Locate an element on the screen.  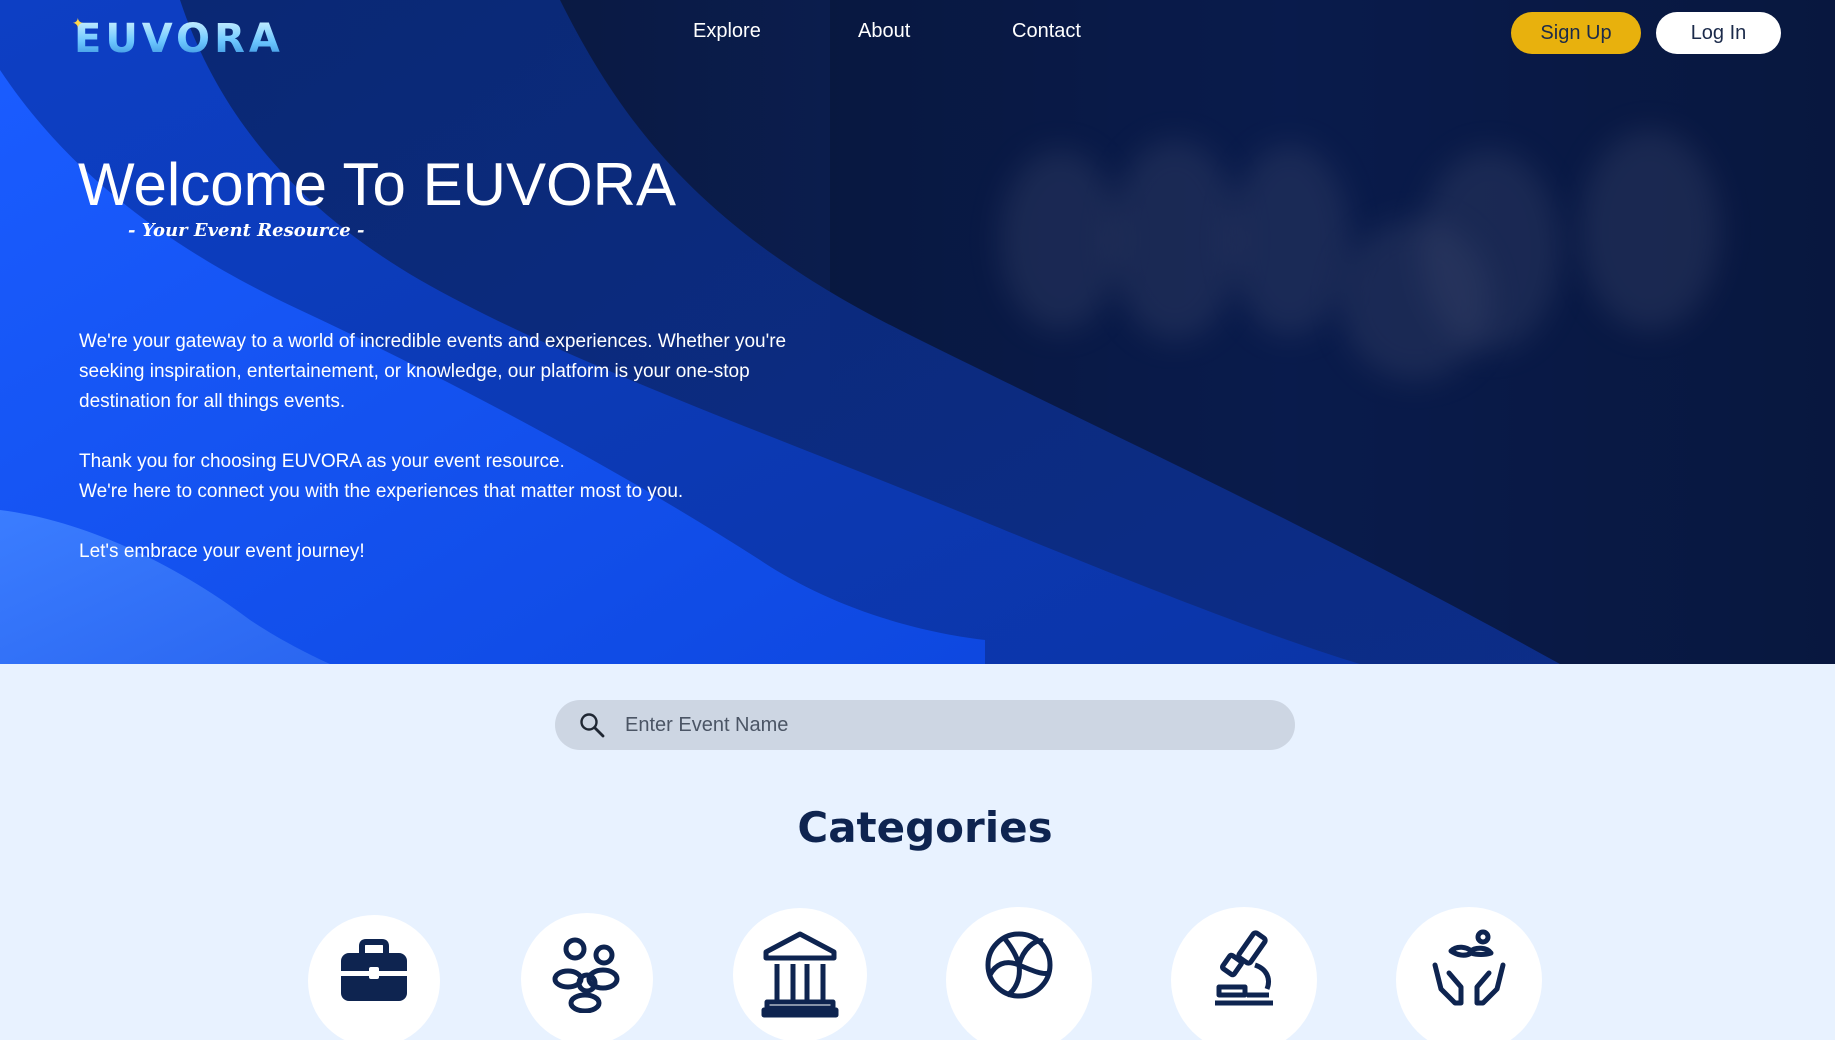
event-search-bar is located at coordinates (925, 725).